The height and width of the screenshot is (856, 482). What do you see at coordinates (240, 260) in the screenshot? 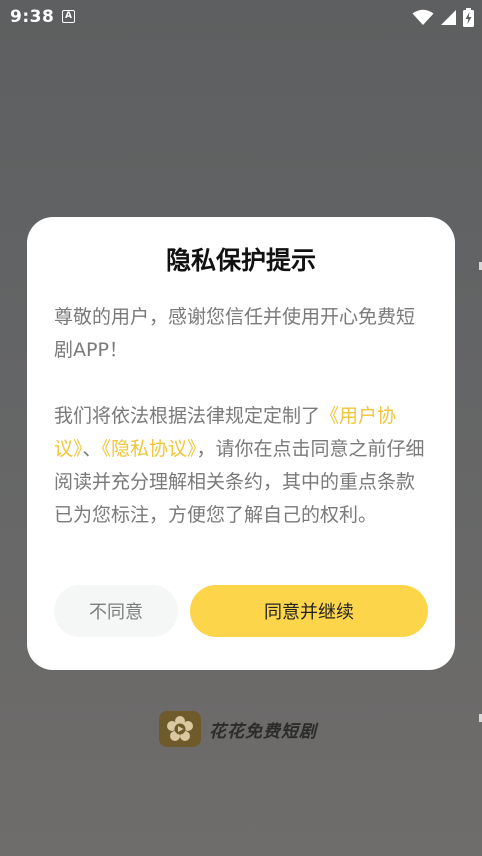
I see `dialog-title: 隐私保护提示` at bounding box center [240, 260].